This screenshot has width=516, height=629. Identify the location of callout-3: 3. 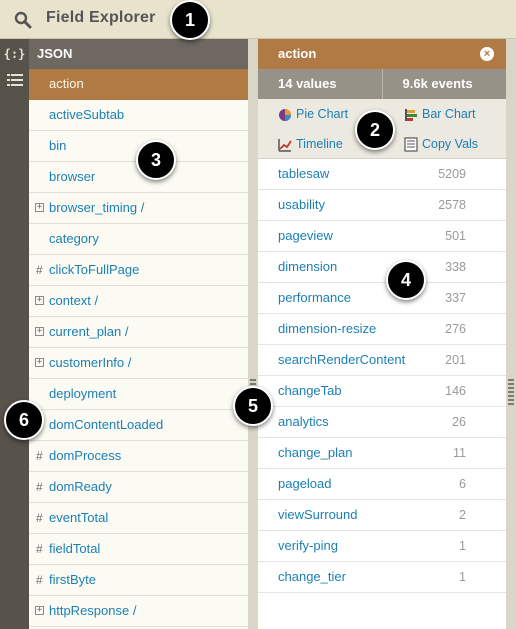
(156, 160).